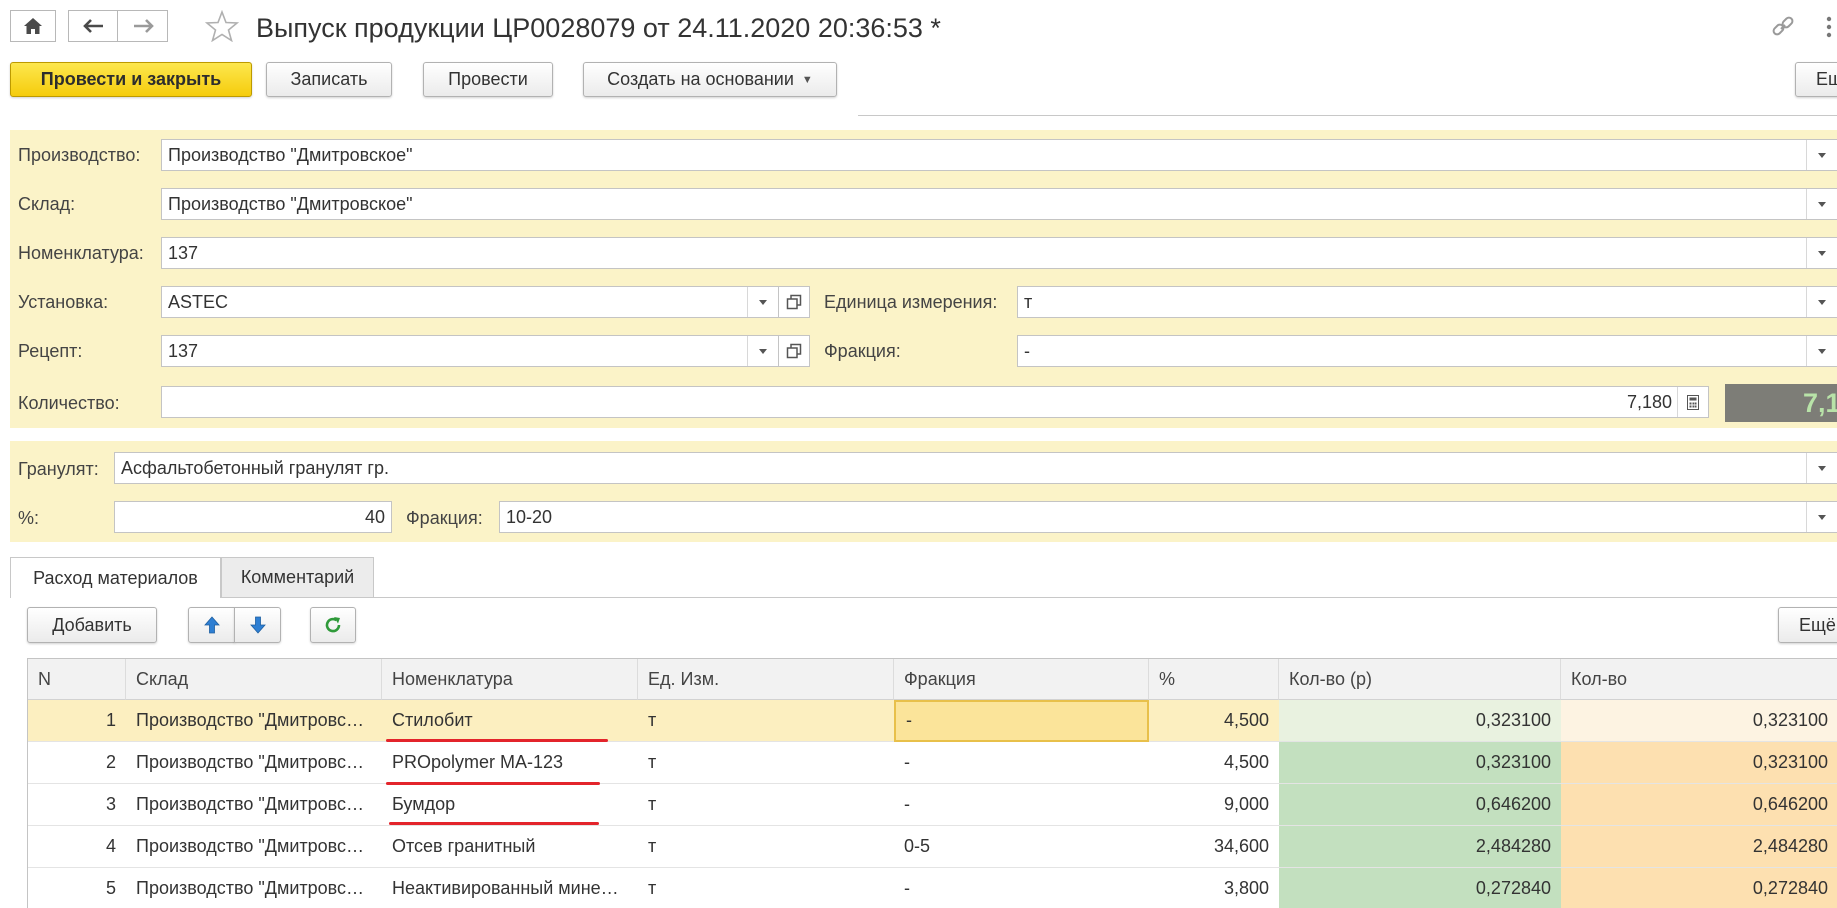 The width and height of the screenshot is (1837, 908). What do you see at coordinates (92, 625) in the screenshot?
I see `add-row-button: Добавить` at bounding box center [92, 625].